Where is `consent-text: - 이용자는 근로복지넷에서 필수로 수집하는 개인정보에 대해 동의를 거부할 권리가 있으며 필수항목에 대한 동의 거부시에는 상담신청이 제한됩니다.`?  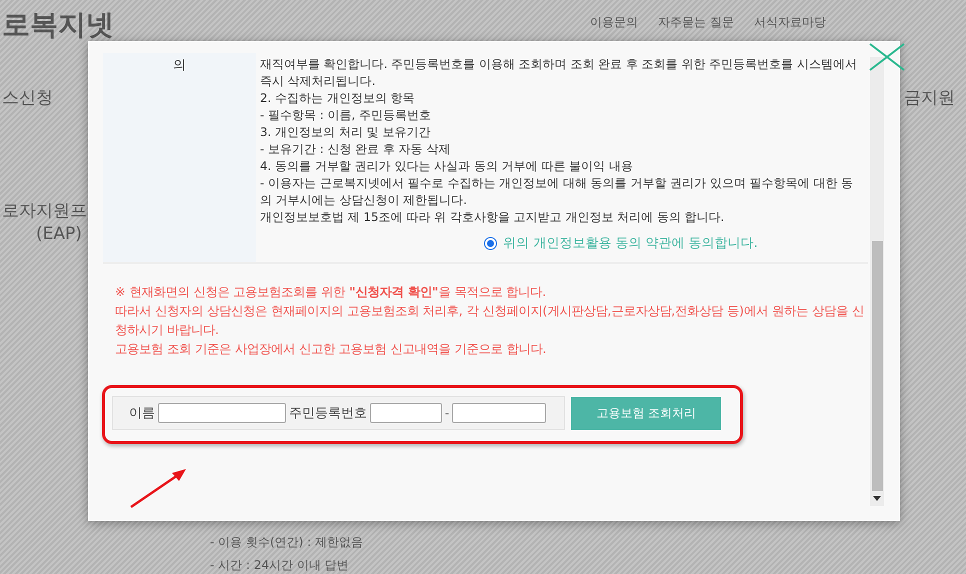
consent-text: - 이용자는 근로복지넷에서 필수로 수집하는 개인정보에 대해 동의를 거부할 권리가 있으며 필수항목에 대한 동의 거부시에는 상담신청이 제한됩니다. is located at coordinates (557, 192).